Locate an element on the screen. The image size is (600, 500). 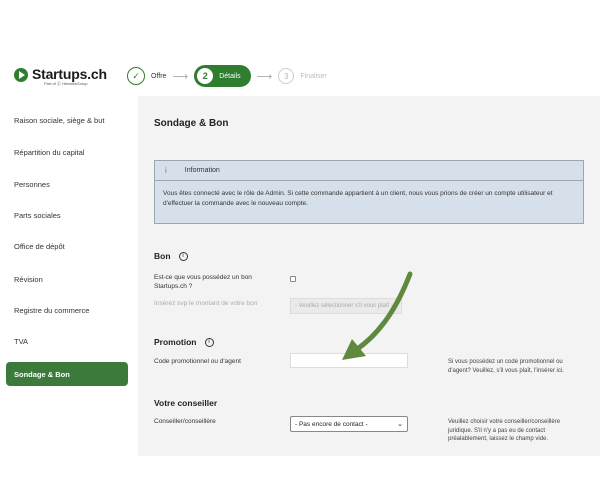
sidebar-item-sondage-bon: Sondage & Bon is located at coordinates (67, 374).